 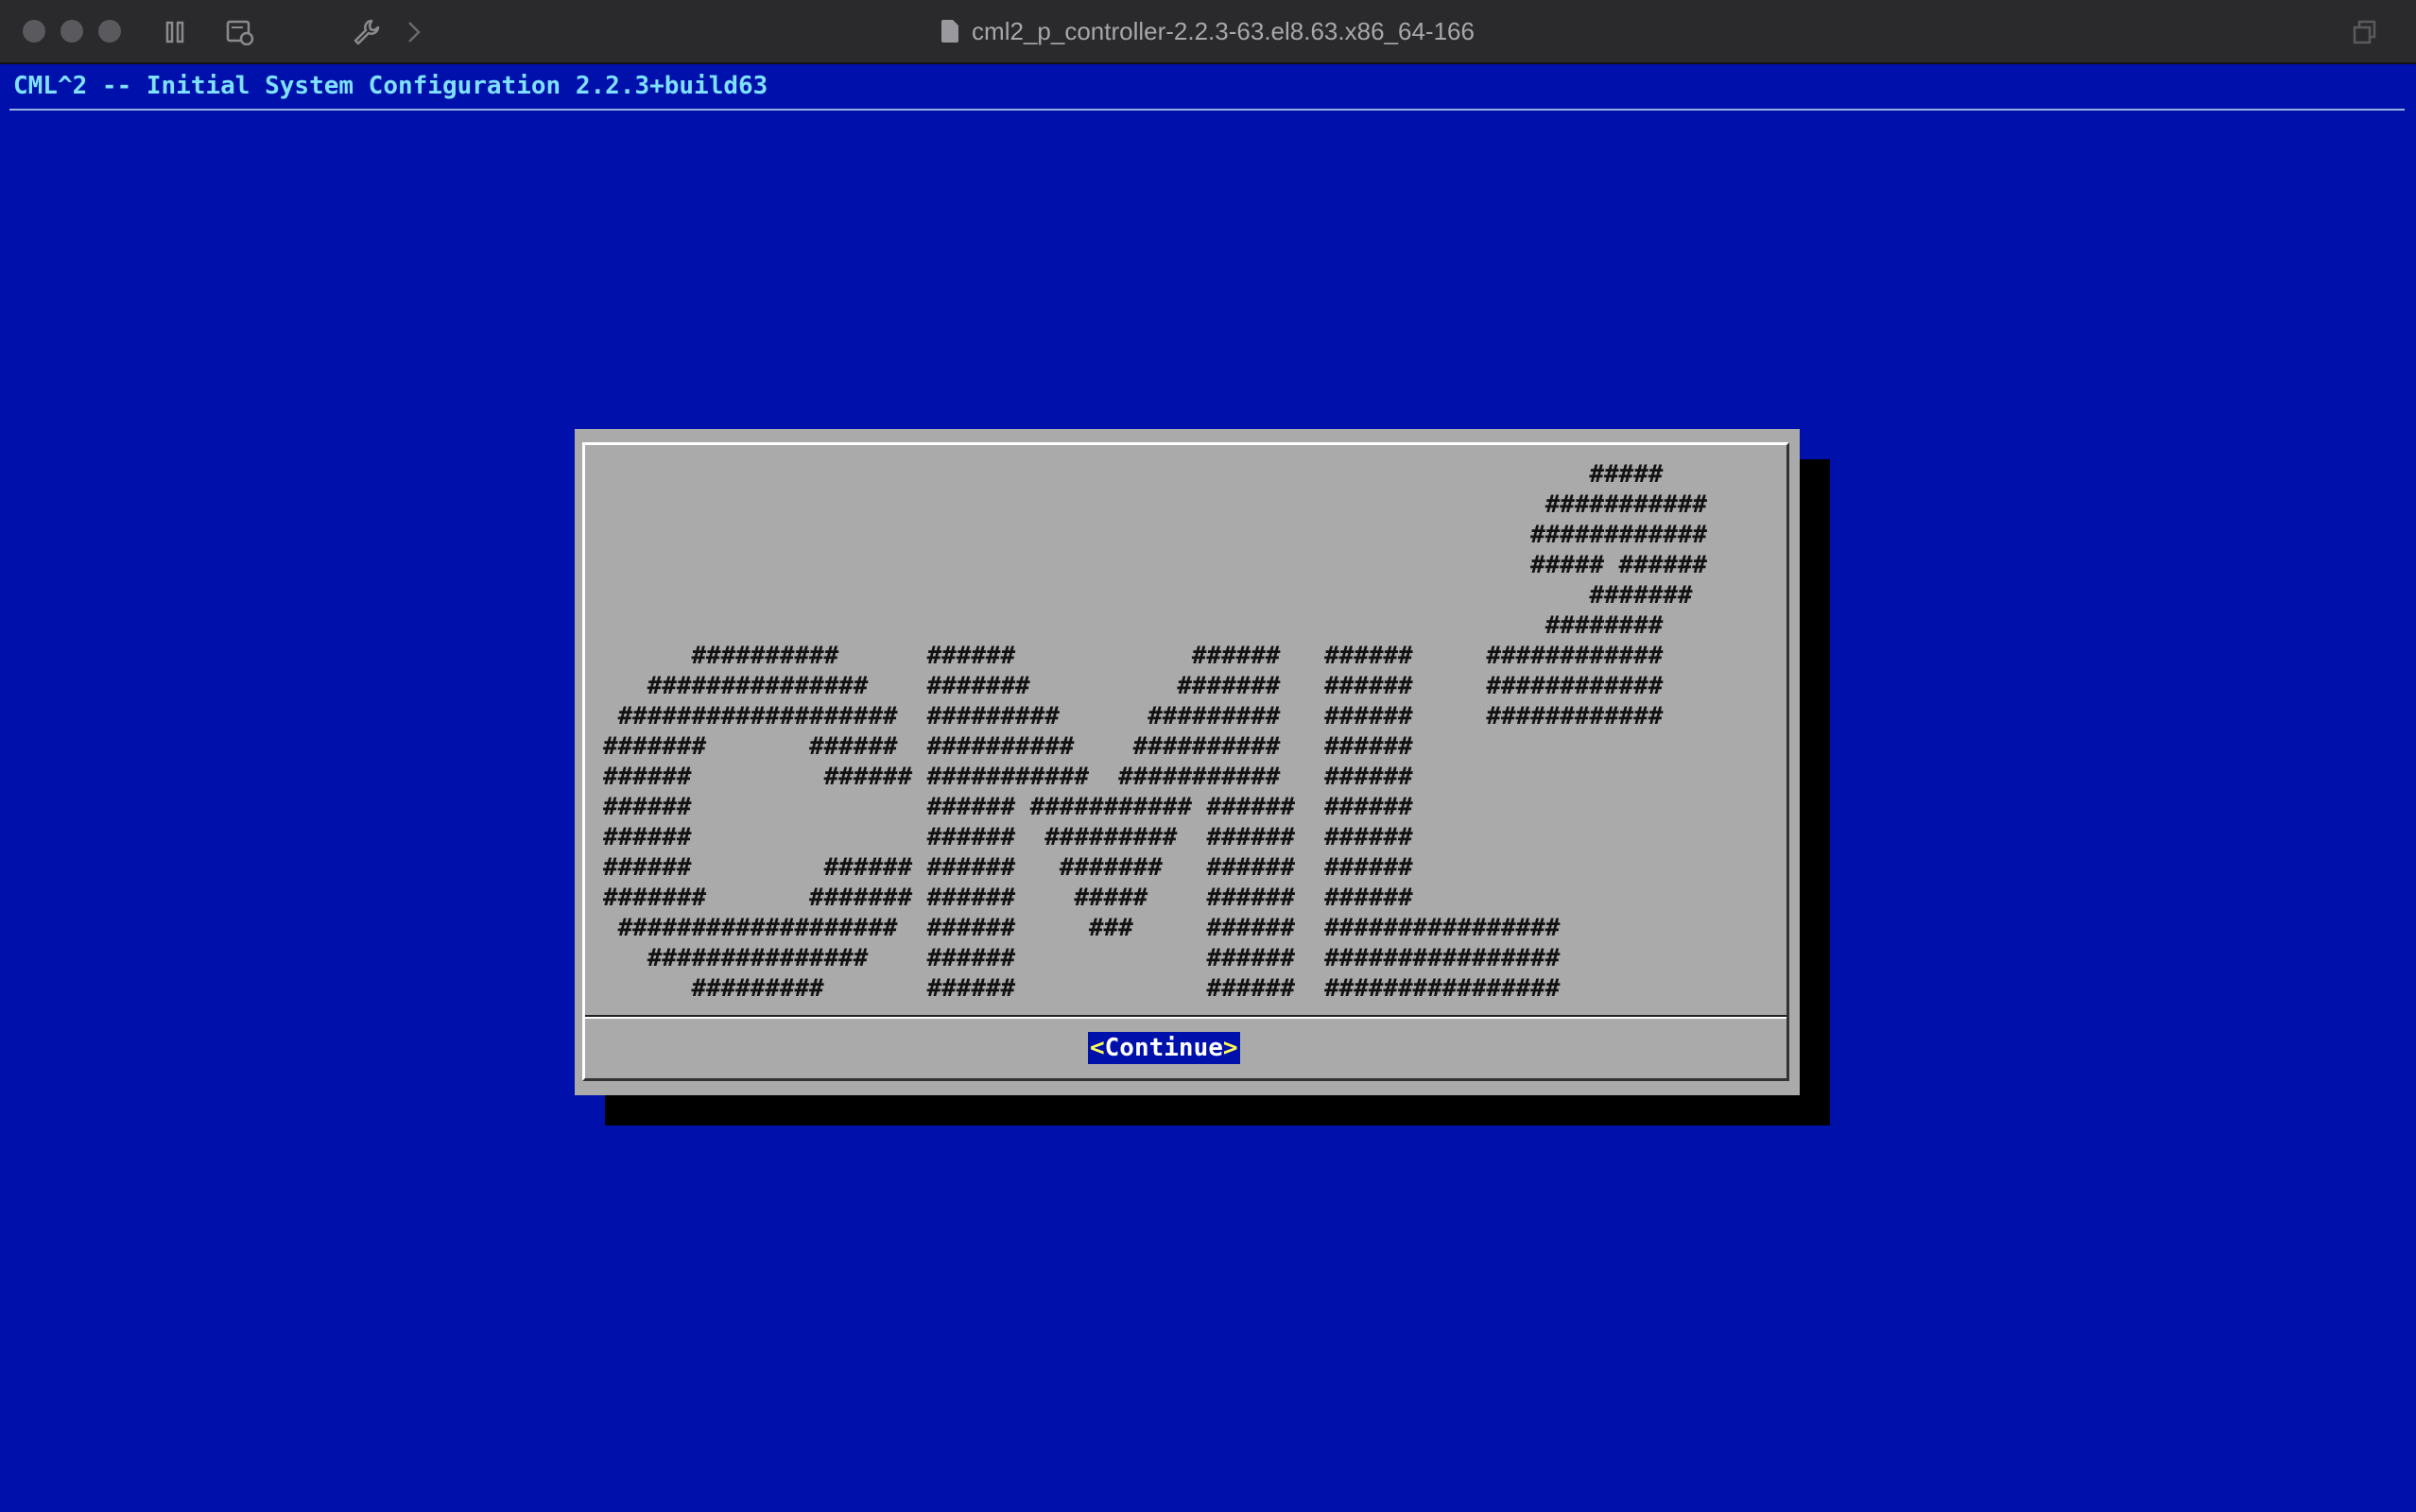 What do you see at coordinates (240, 32) in the screenshot?
I see `snapshot-icon` at bounding box center [240, 32].